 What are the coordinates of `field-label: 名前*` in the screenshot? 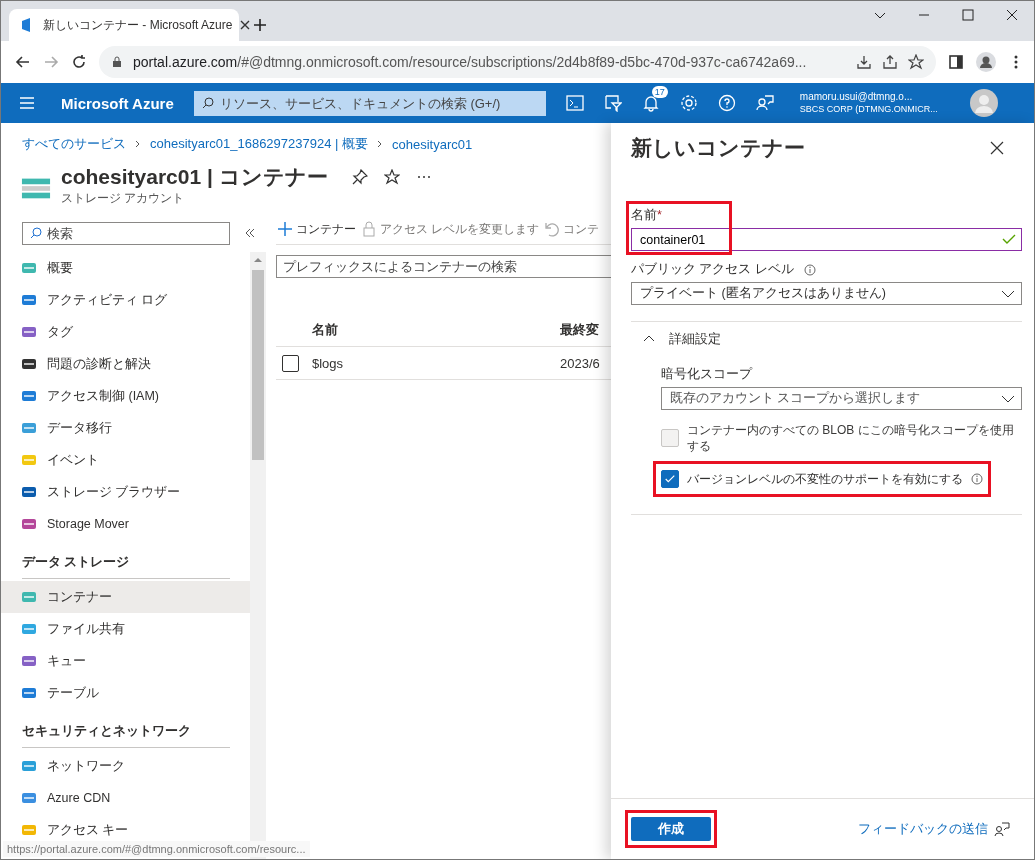 It's located at (647, 215).